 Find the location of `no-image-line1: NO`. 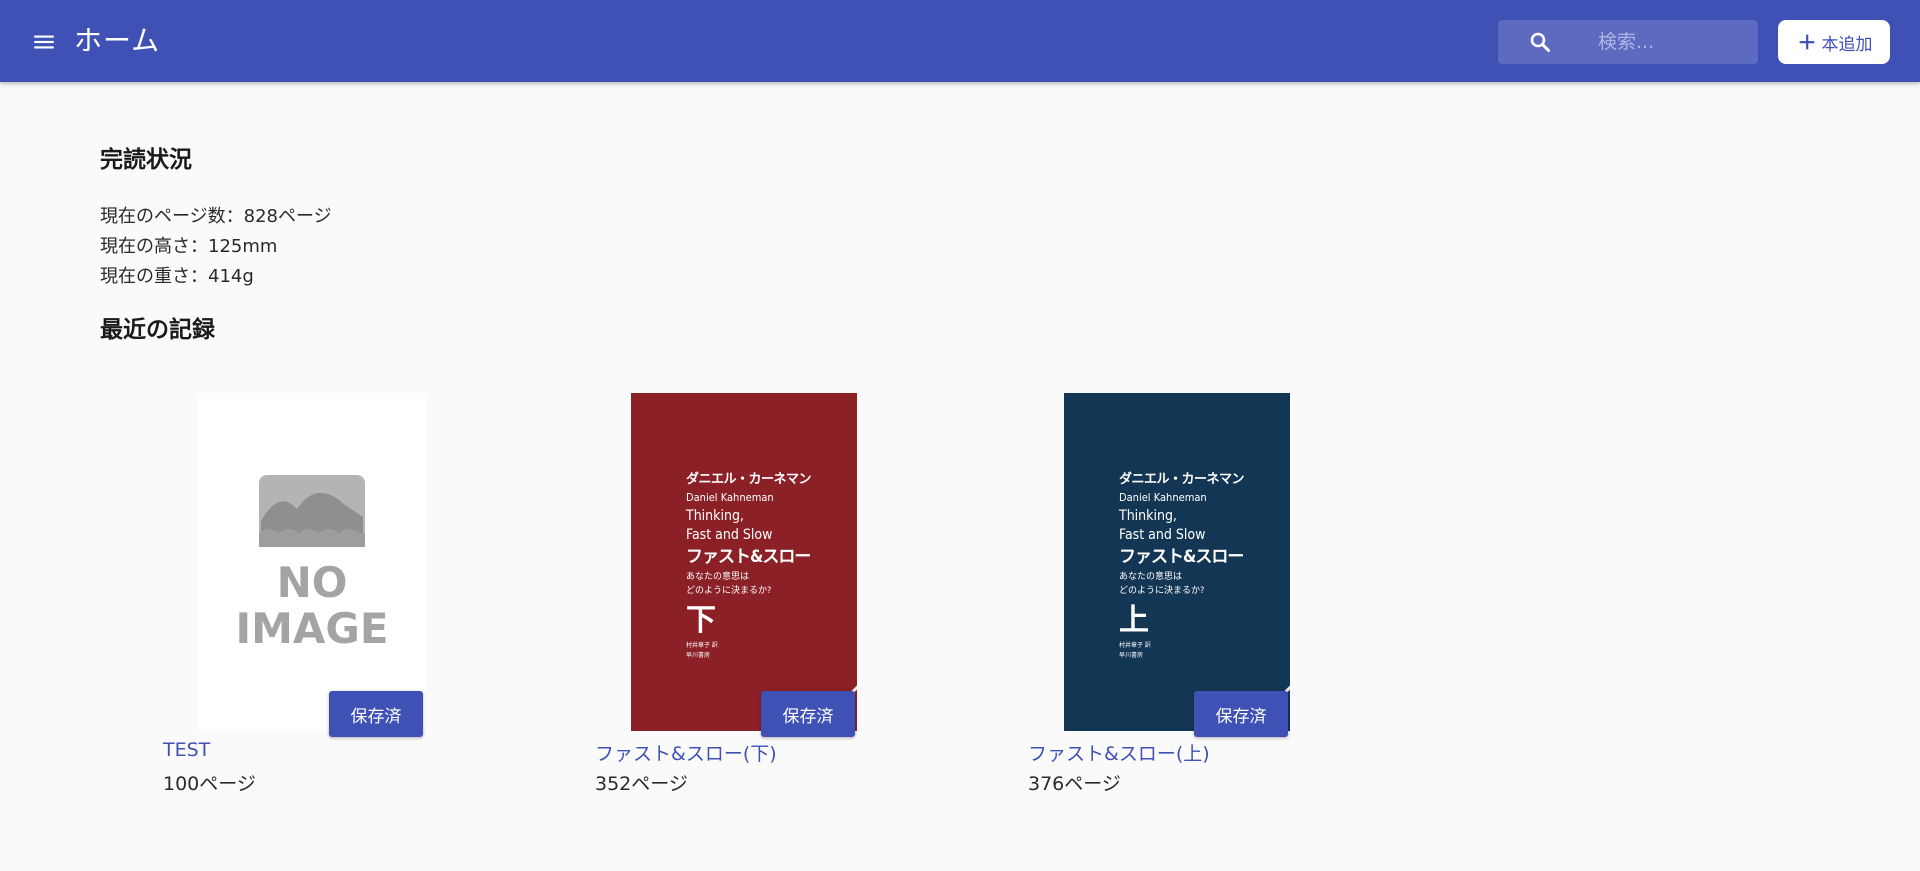

no-image-line1: NO is located at coordinates (312, 582).